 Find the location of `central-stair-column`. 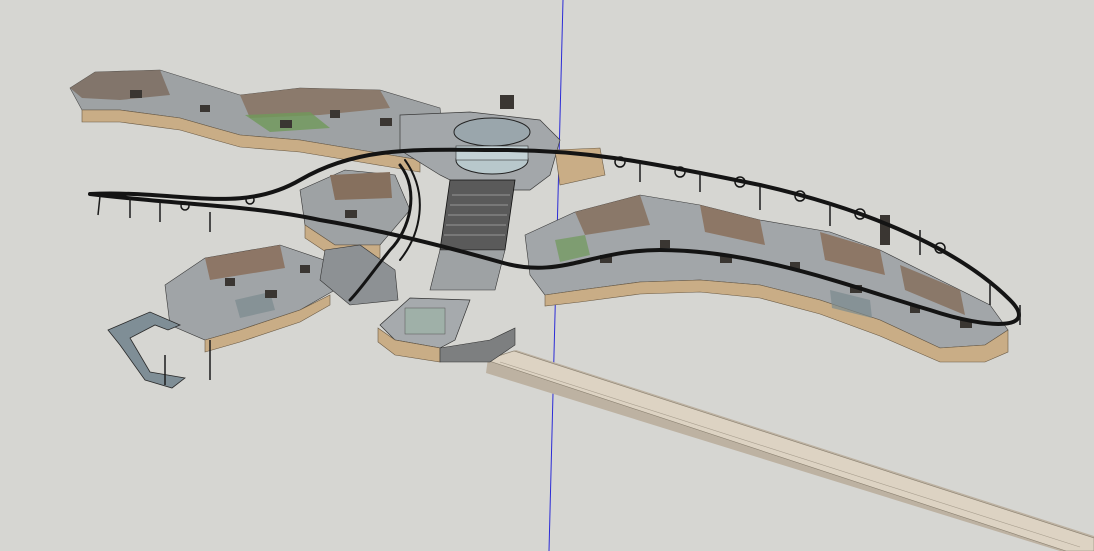

central-stair-column is located at coordinates (472, 235).